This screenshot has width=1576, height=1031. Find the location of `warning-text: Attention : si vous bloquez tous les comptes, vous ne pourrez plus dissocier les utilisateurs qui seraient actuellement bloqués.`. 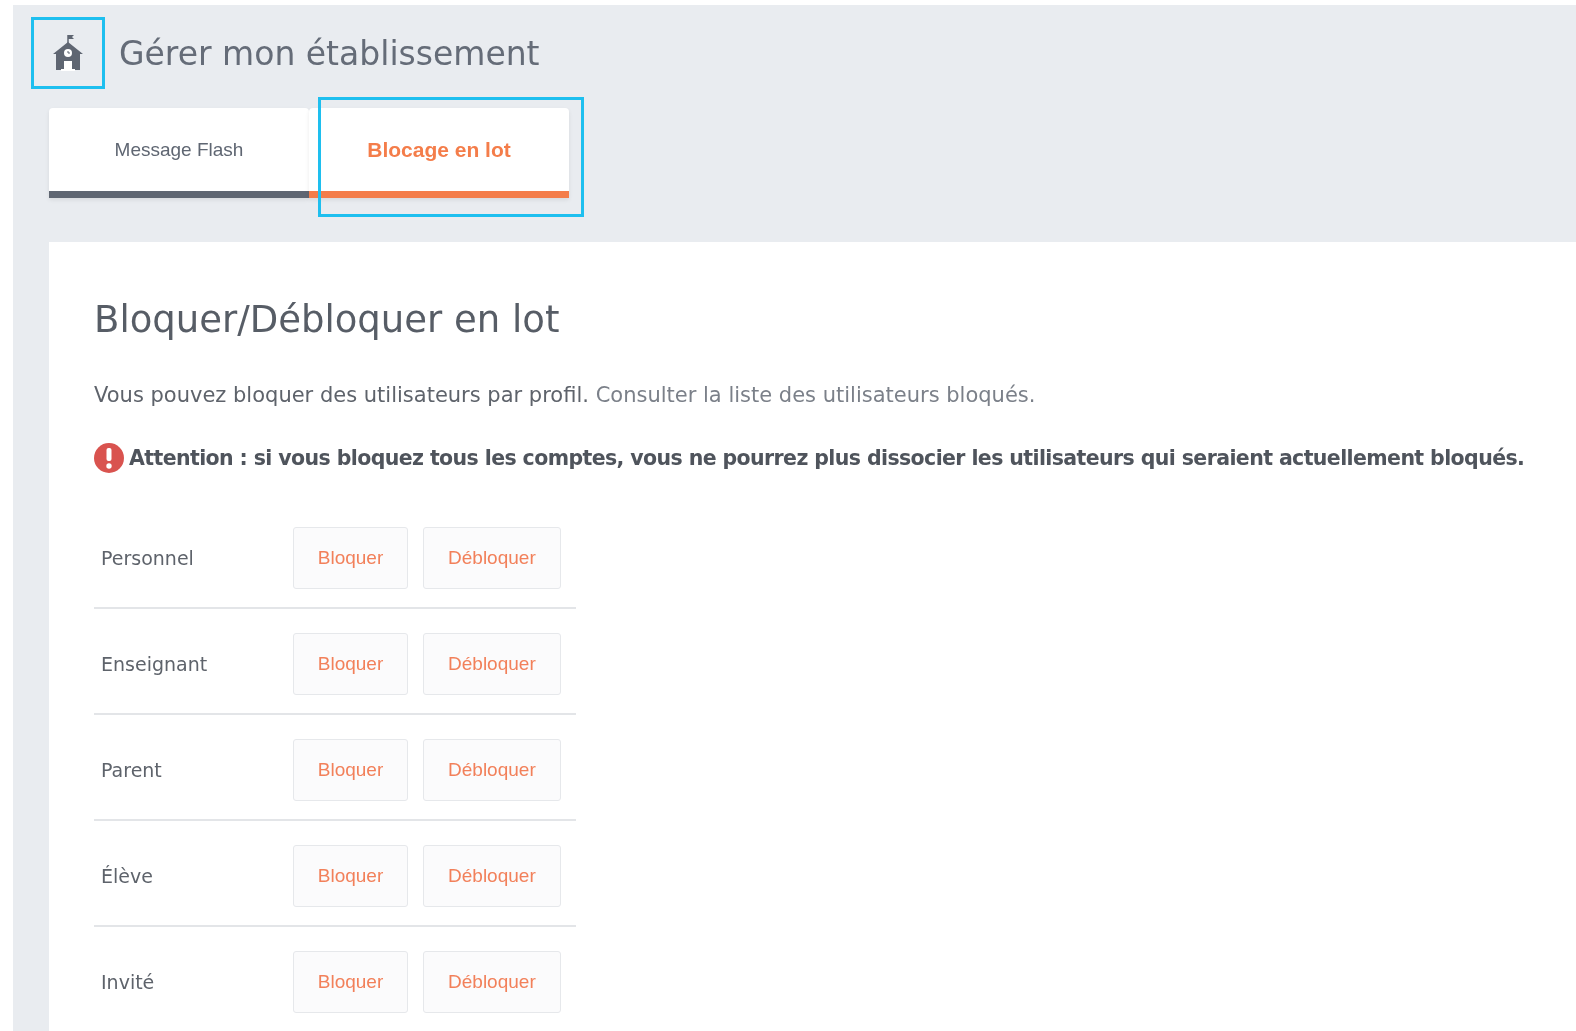

warning-text: Attention : si vous bloquez tous les comptes, vous ne pourrez plus dissocier les utilisateurs qui seraient actuellement bloqués. is located at coordinates (827, 458).